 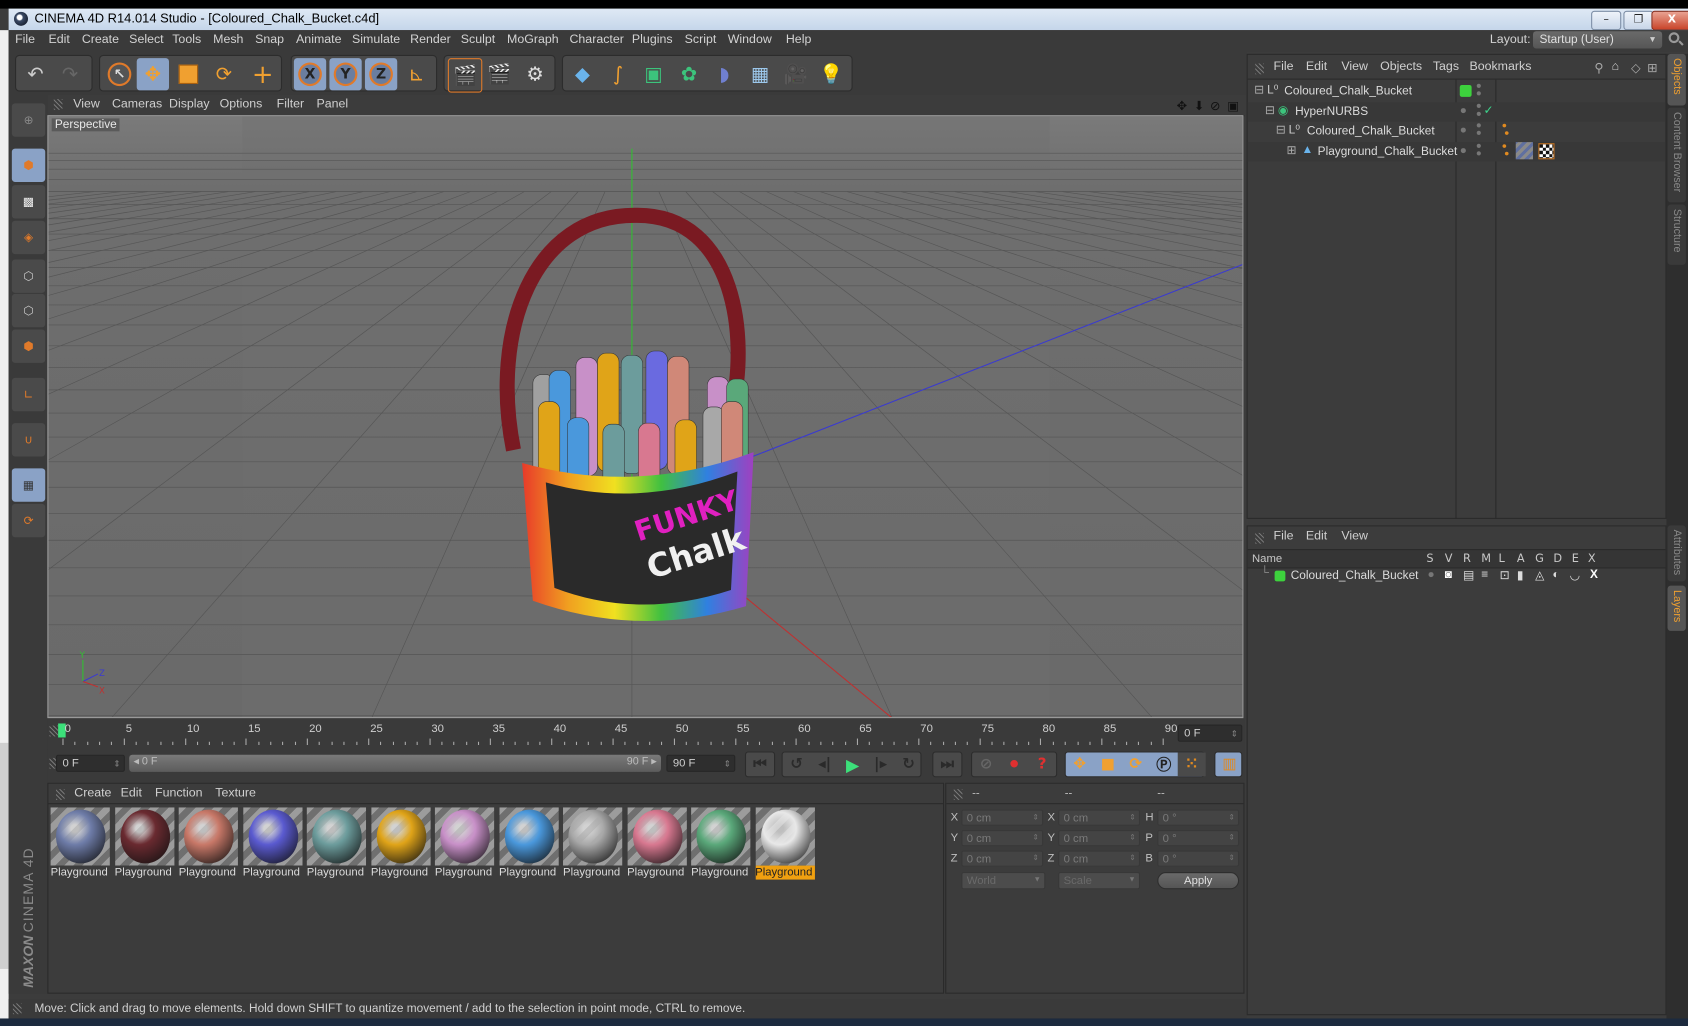 What do you see at coordinates (119, 74) in the screenshot?
I see `live-selection-icon: ↖` at bounding box center [119, 74].